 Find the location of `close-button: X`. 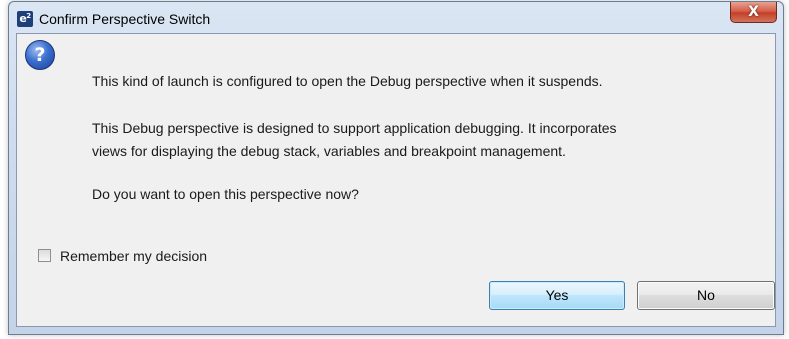

close-button: X is located at coordinates (753, 12).